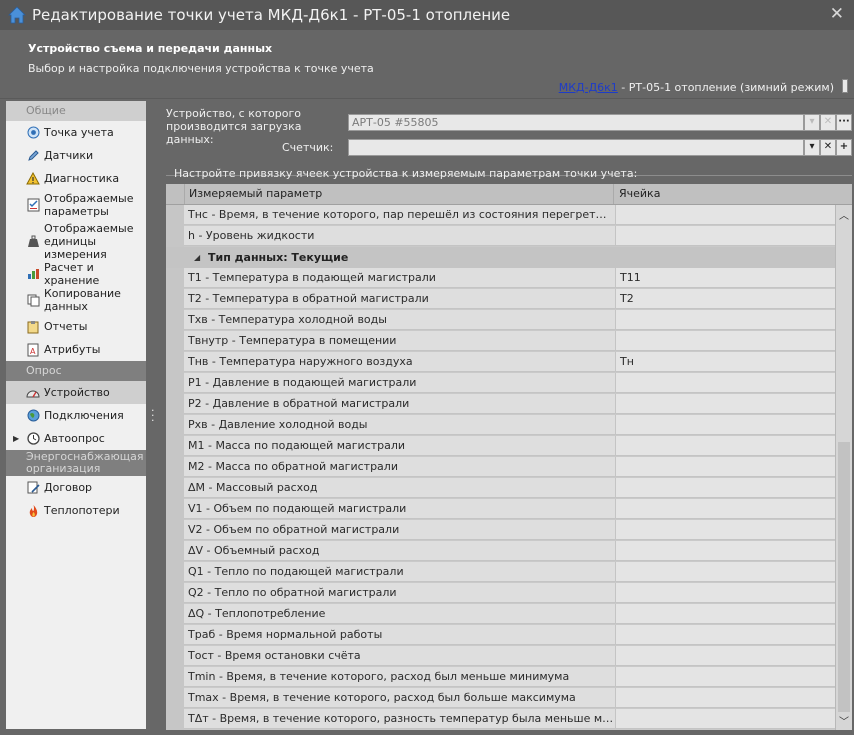 The width and height of the screenshot is (854, 735). I want to click on device-select: АРТ-05 #55805, so click(576, 122).